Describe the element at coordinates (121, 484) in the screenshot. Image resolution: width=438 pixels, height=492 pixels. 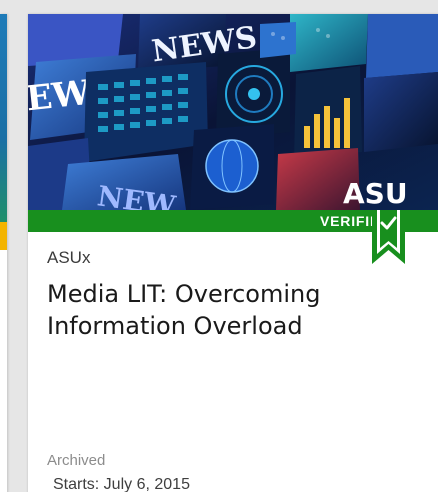
I see `course-start-date: Starts: July 6, 2015` at that location.